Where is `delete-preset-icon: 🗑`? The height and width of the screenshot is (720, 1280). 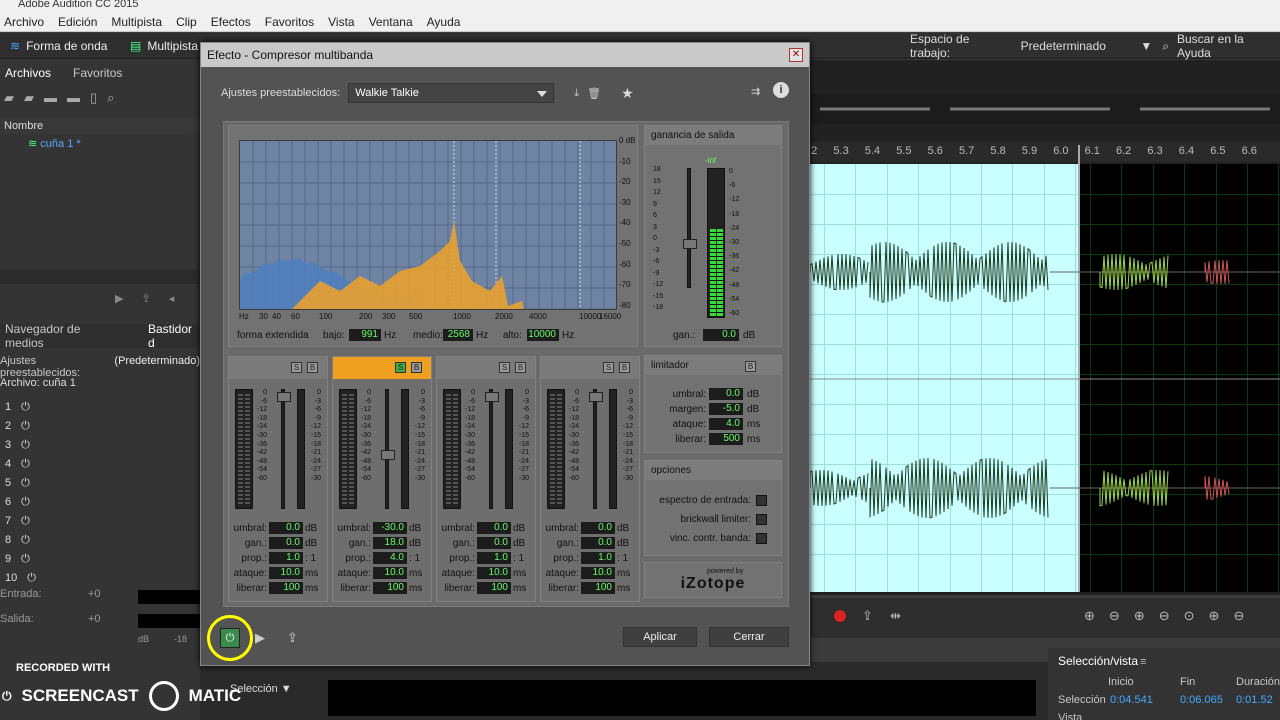
delete-preset-icon: 🗑 is located at coordinates (594, 93).